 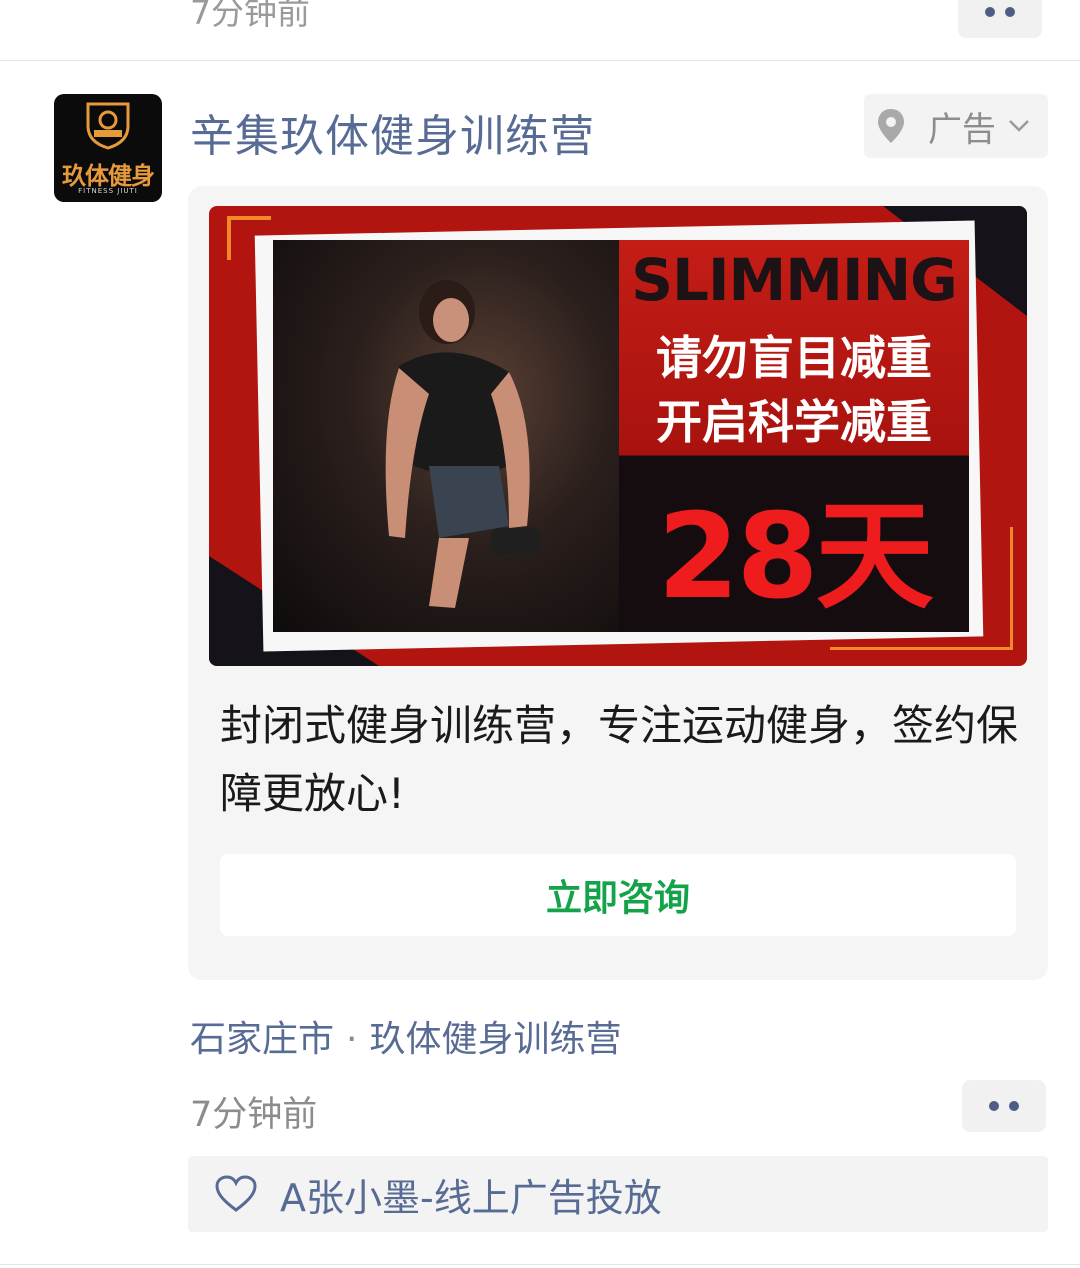 What do you see at coordinates (795, 556) in the screenshot?
I see `banner-big-text: 28天` at bounding box center [795, 556].